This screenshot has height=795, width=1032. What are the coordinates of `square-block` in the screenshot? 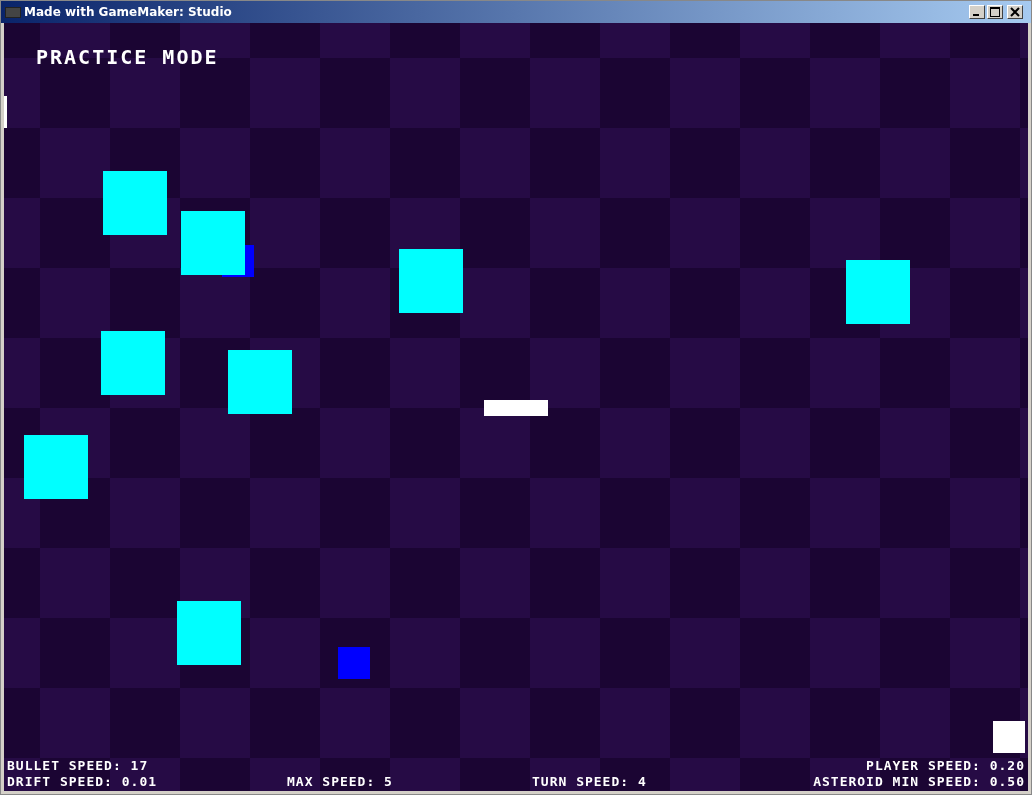 It's located at (1009, 737).